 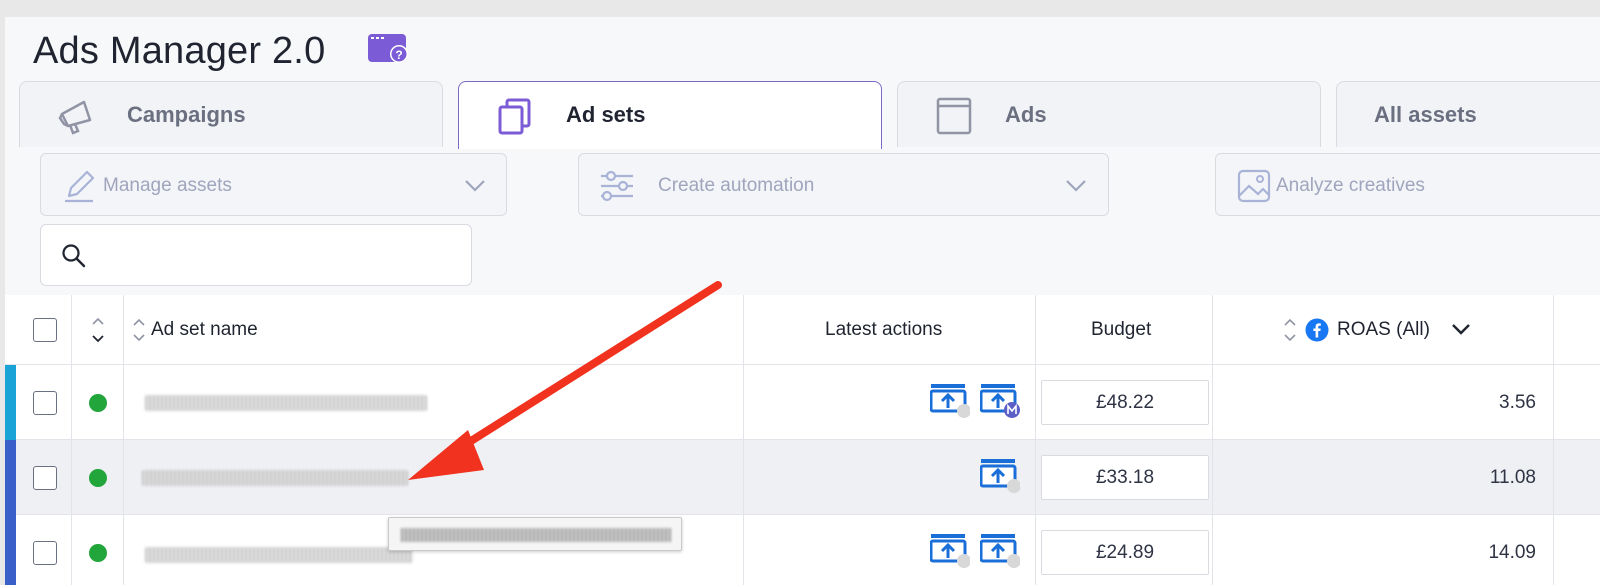 I want to click on create-automation-label: Create automation, so click(x=736, y=185).